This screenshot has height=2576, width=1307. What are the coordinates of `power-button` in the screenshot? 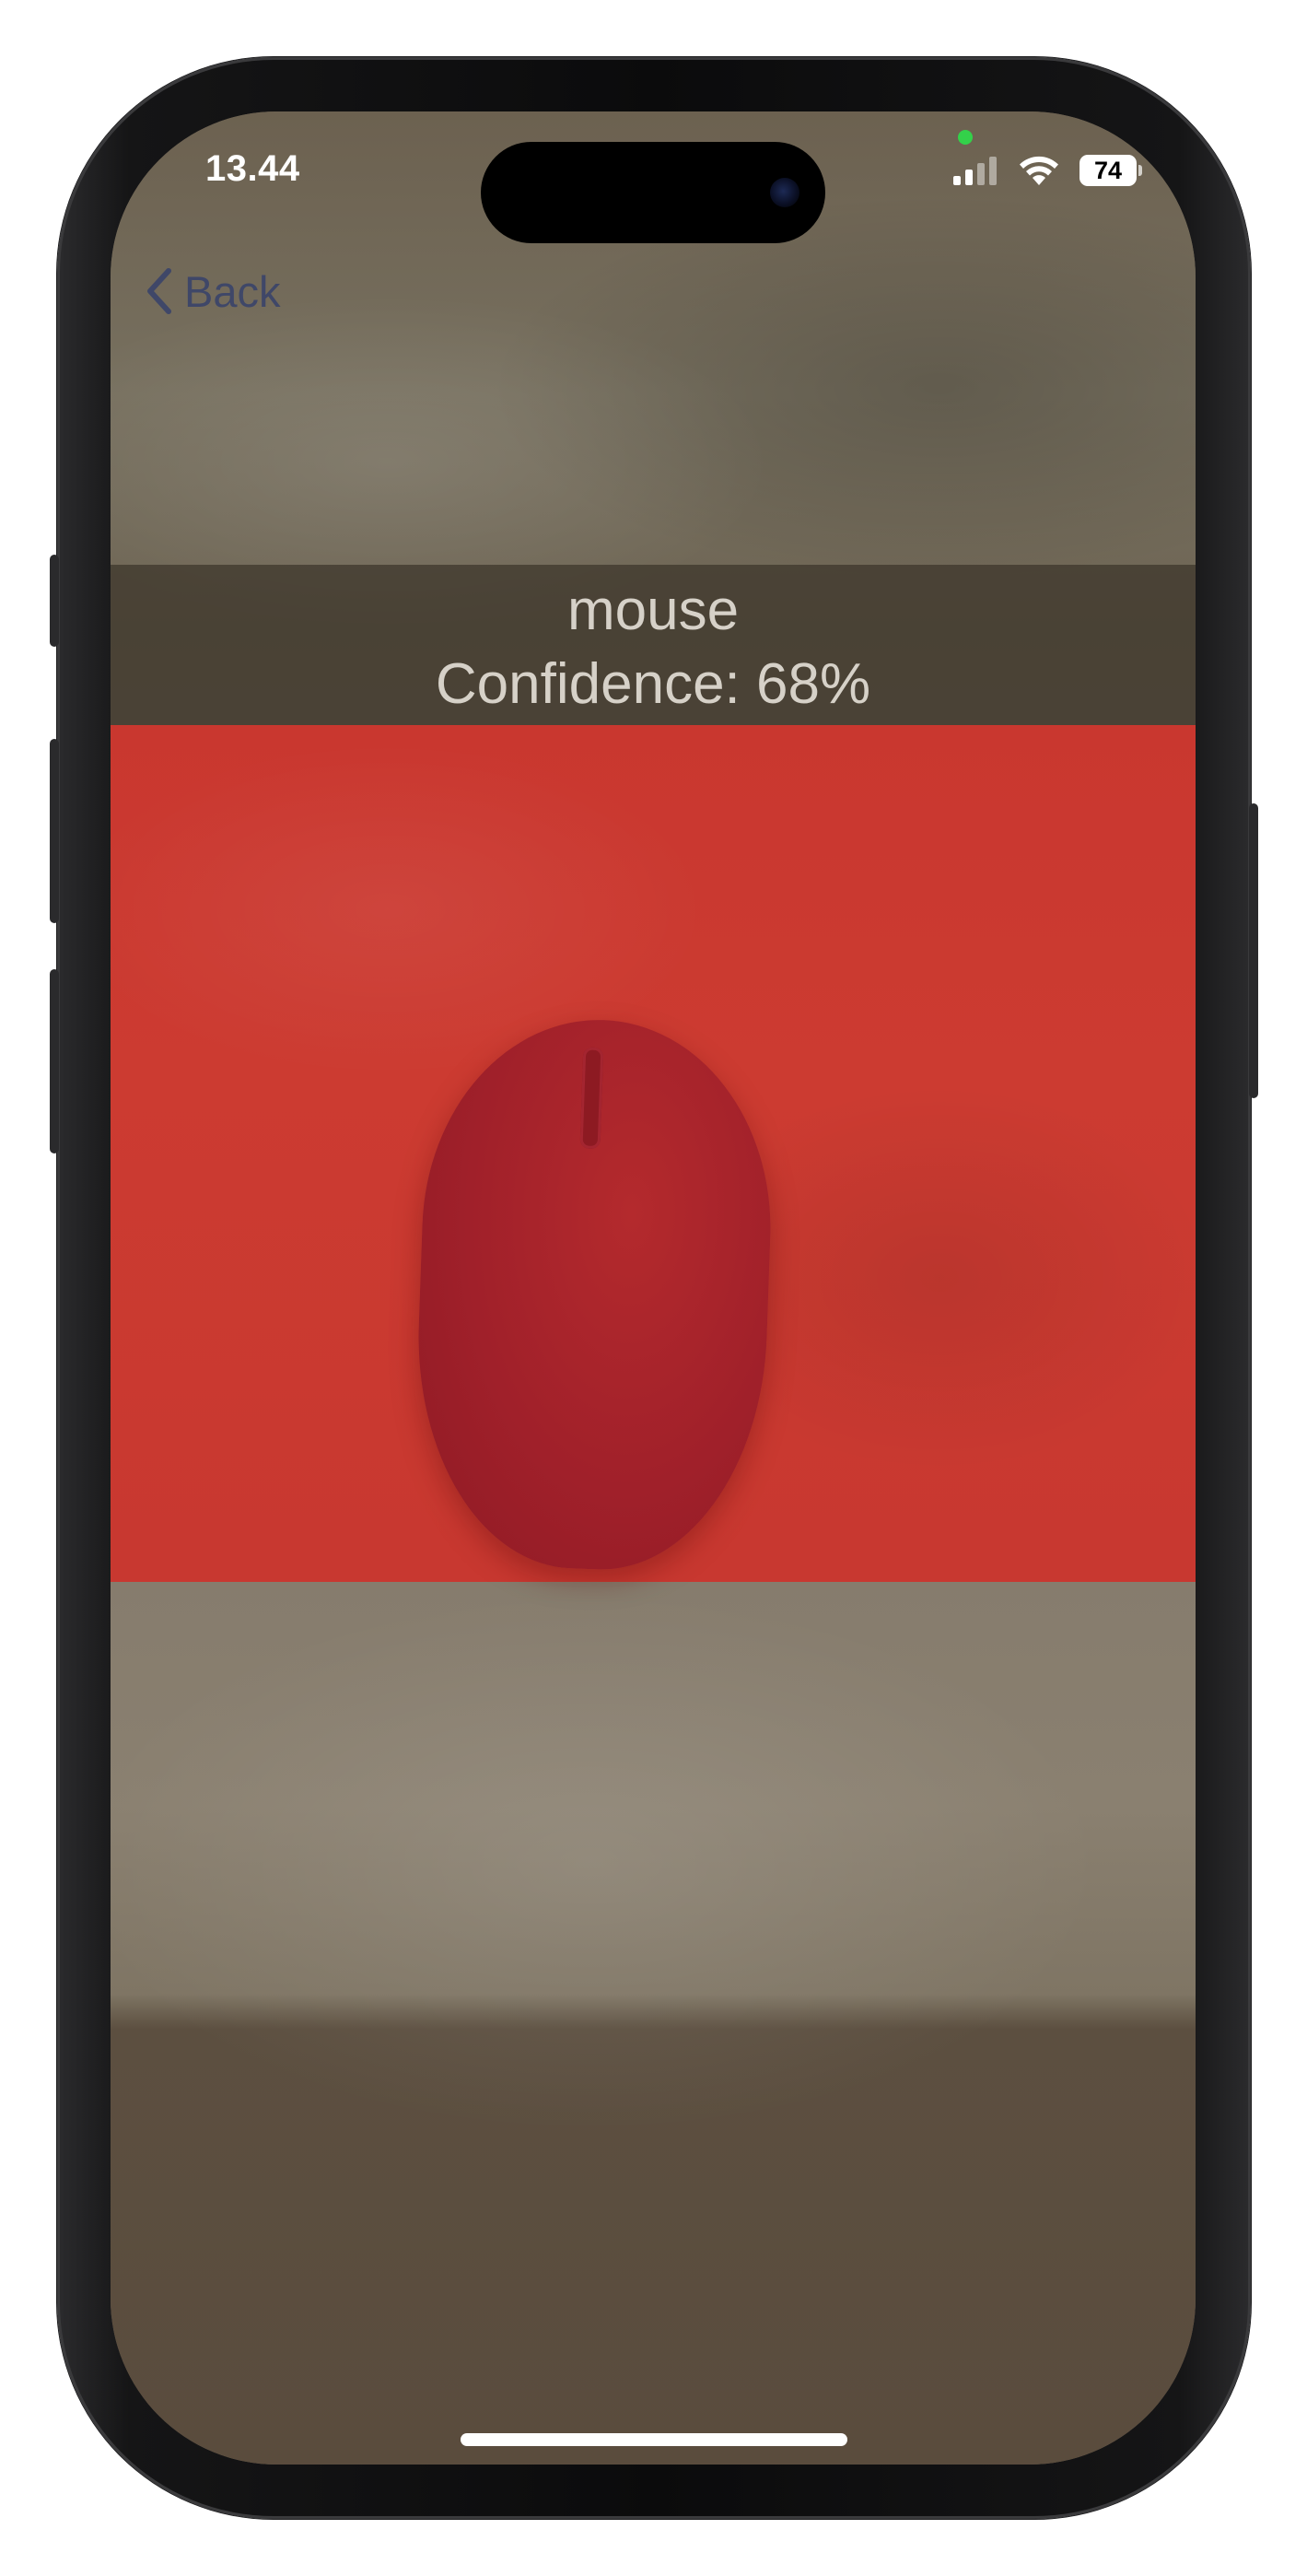 It's located at (1253, 950).